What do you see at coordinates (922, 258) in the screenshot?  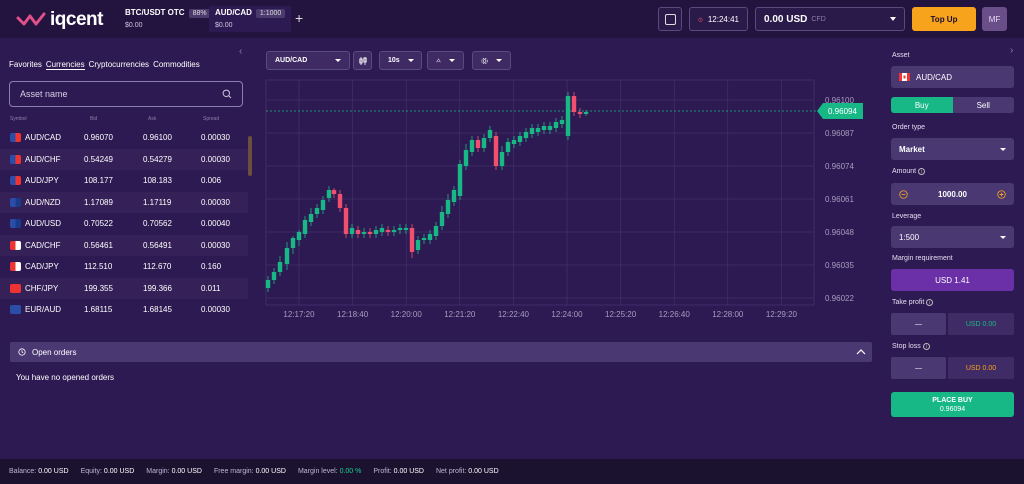 I see `margin-label: Margin requirement` at bounding box center [922, 258].